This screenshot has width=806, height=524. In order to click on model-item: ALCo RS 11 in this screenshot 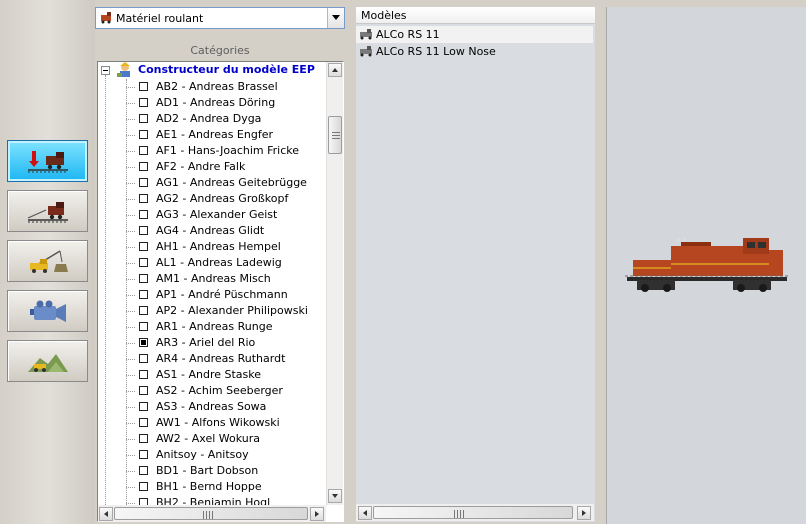, I will do `click(474, 34)`.